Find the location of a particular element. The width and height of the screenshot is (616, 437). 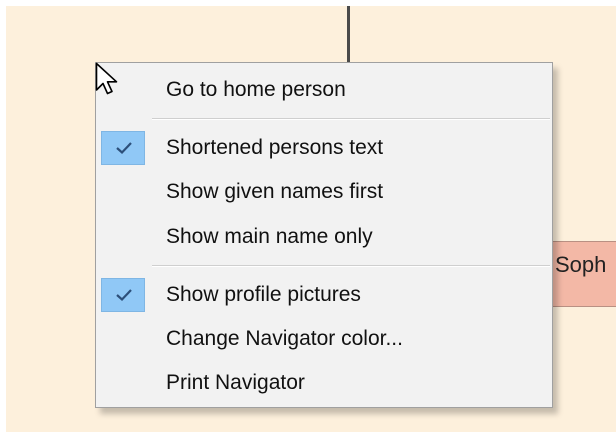

menu-item-label: Shortened persons text is located at coordinates (275, 147).